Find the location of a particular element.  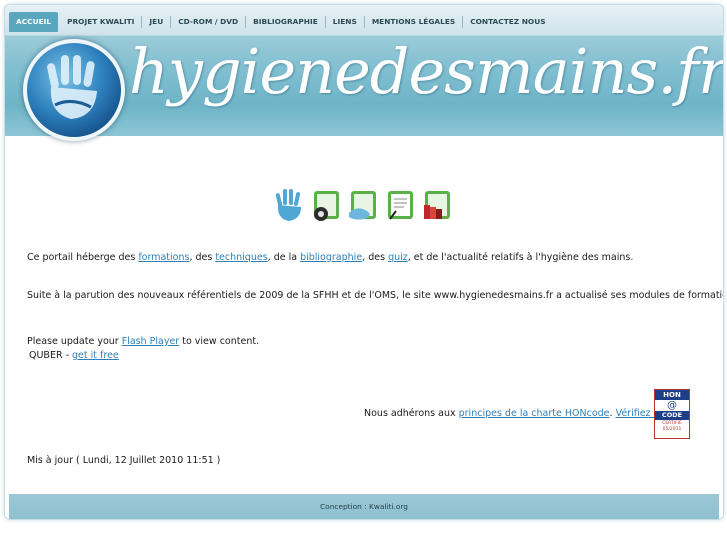

link-techniques: techniques is located at coordinates (241, 257).